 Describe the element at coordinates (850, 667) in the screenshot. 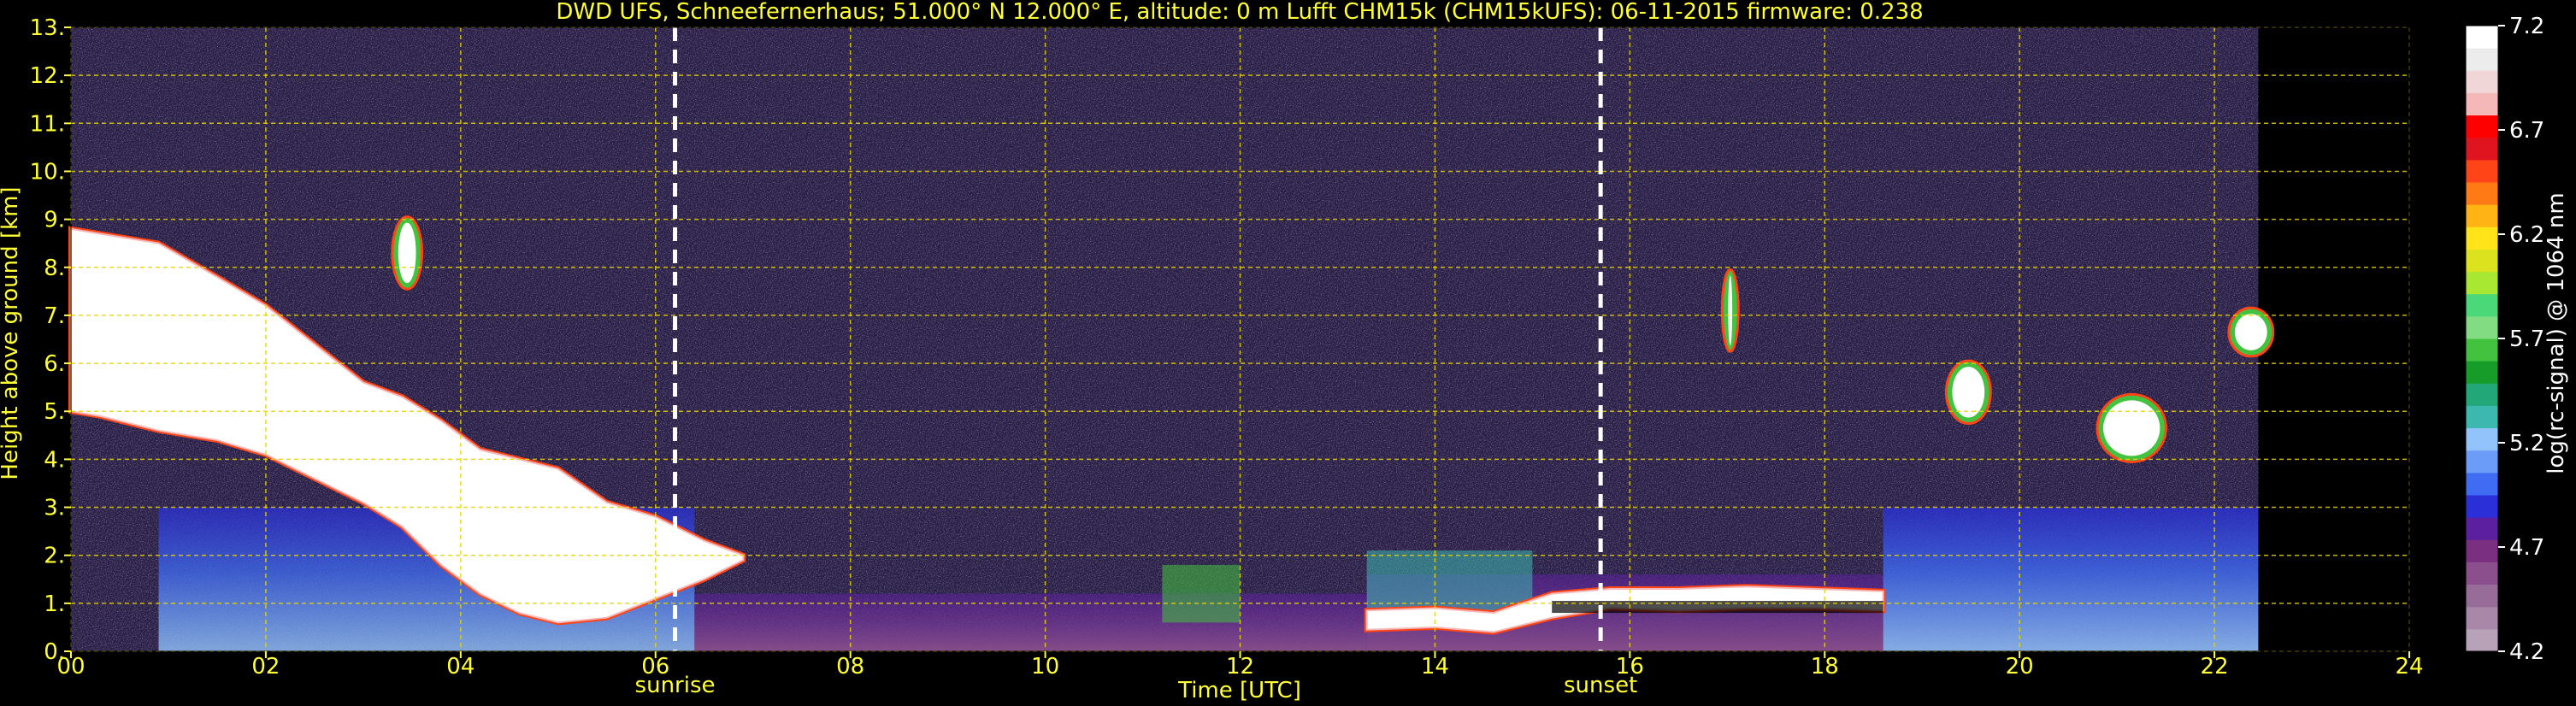

I see `x-tick-label: 08` at that location.